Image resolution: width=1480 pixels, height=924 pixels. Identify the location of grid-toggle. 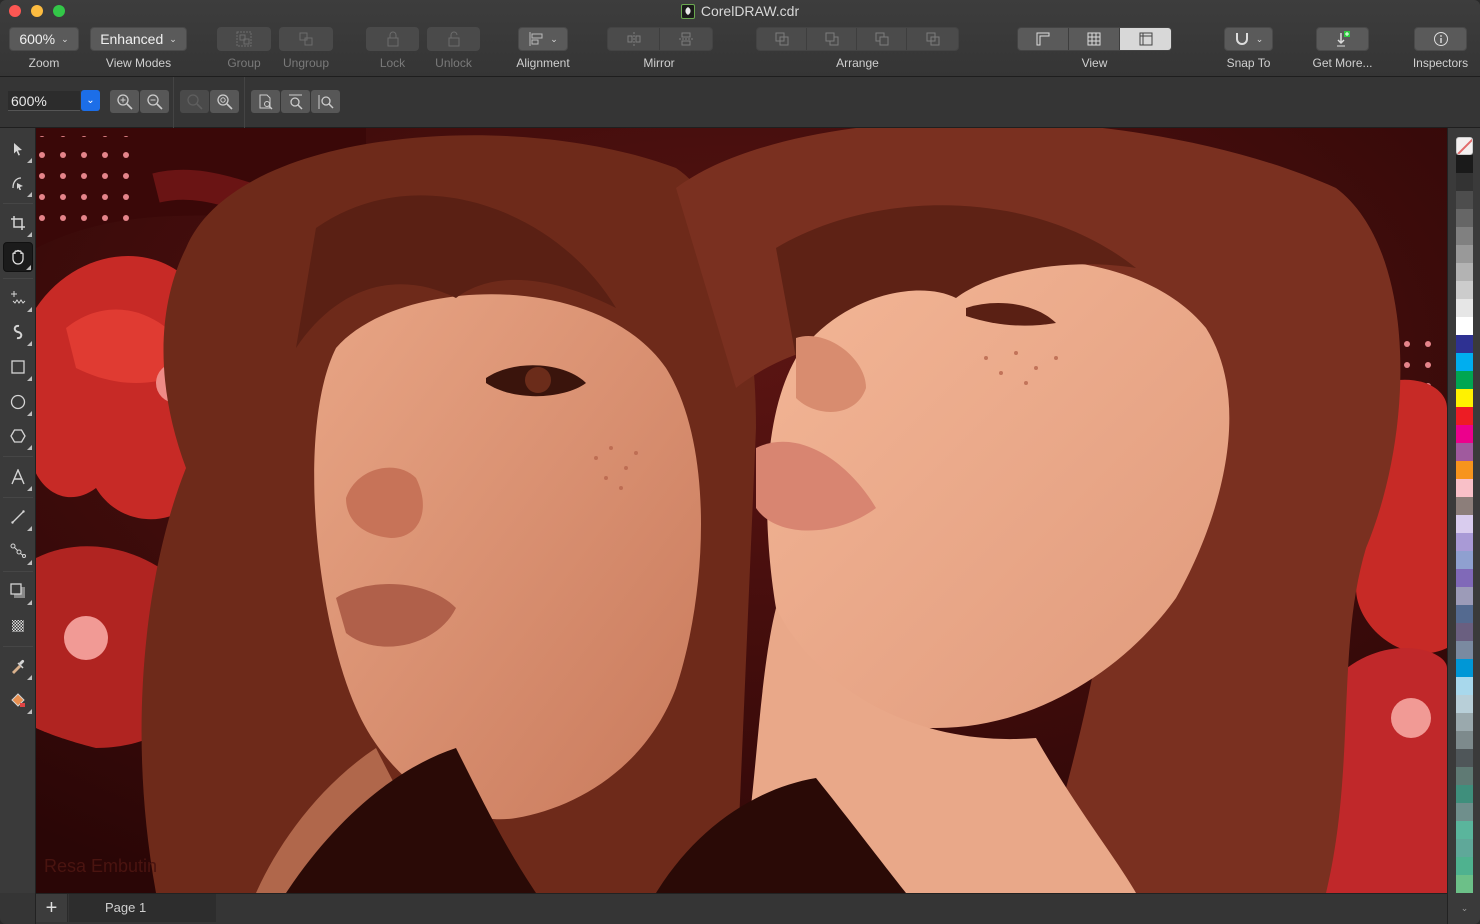
(1094, 39).